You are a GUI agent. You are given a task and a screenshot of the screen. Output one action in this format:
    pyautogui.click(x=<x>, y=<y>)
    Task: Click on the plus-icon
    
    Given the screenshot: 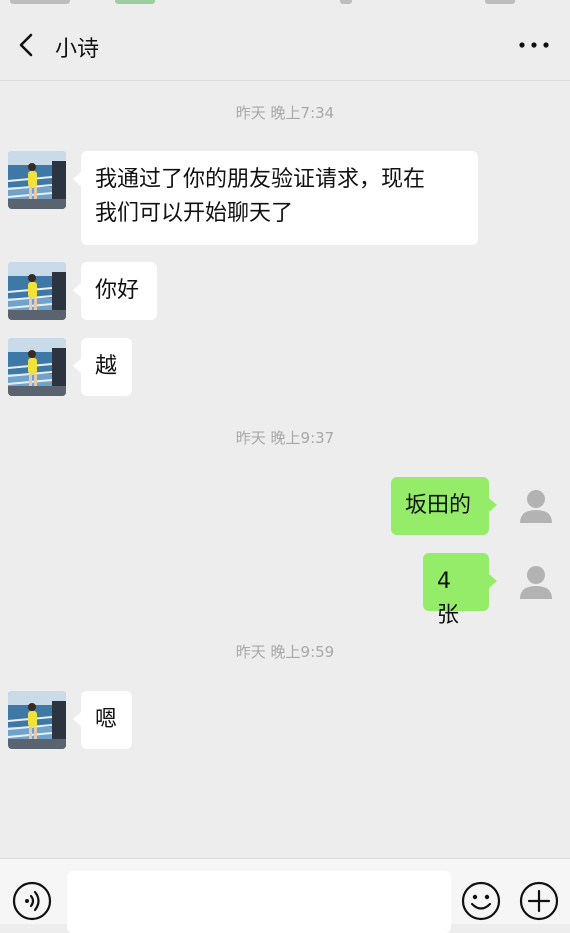 What is the action you would take?
    pyautogui.click(x=539, y=901)
    